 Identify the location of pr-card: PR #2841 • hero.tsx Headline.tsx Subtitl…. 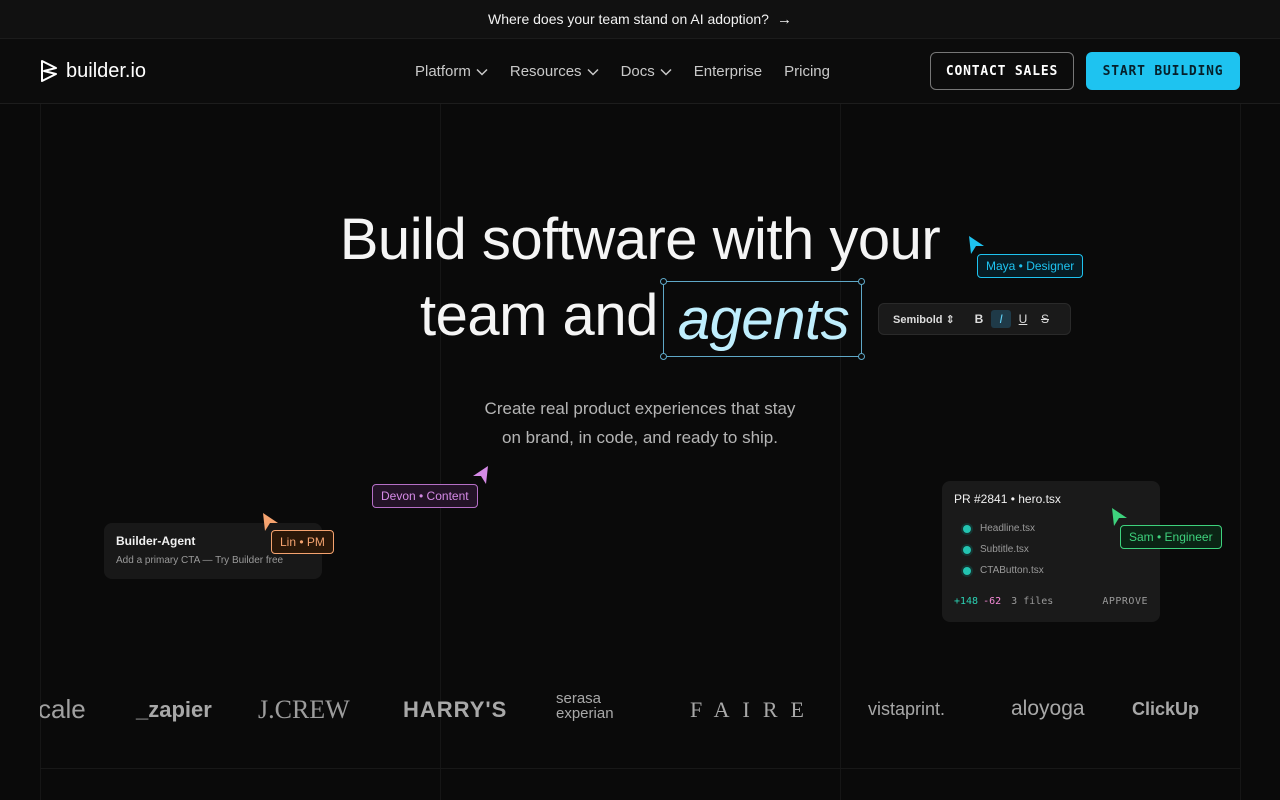
(1051, 551).